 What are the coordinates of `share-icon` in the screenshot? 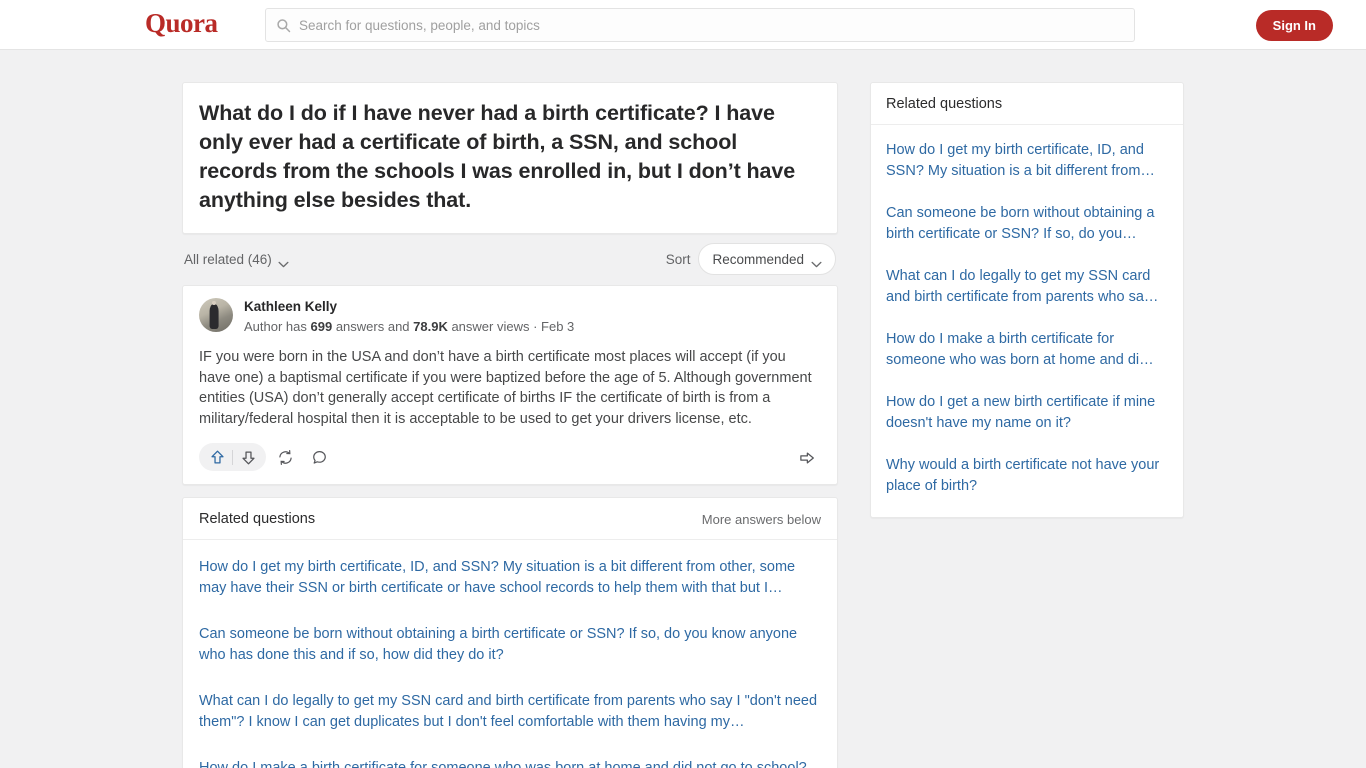 It's located at (806, 457).